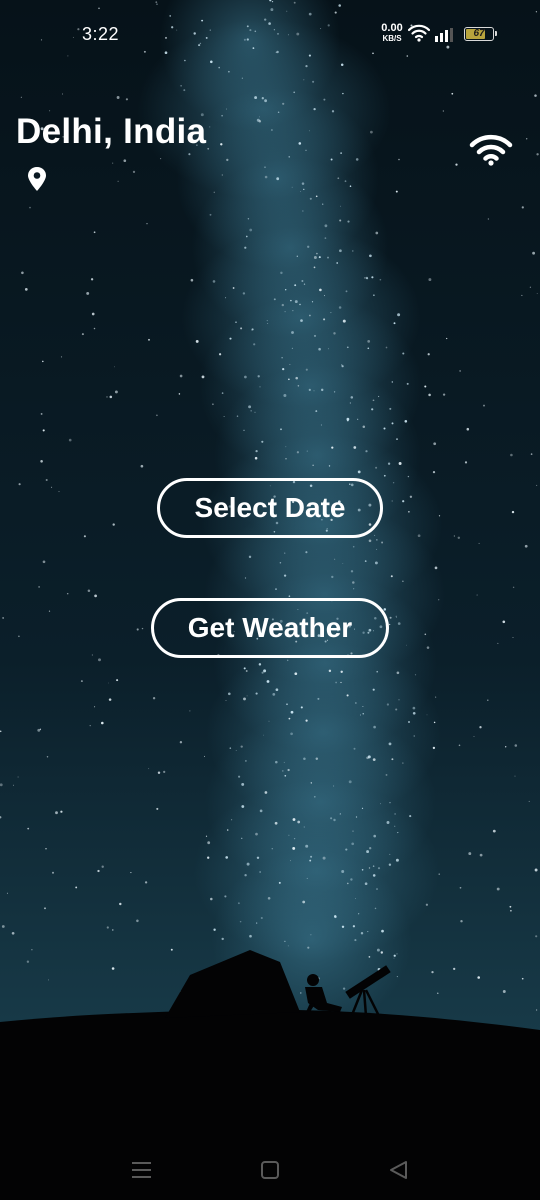 Image resolution: width=540 pixels, height=1200 pixels. Describe the element at coordinates (142, 1171) in the screenshot. I see `recent-apps-icon` at that location.